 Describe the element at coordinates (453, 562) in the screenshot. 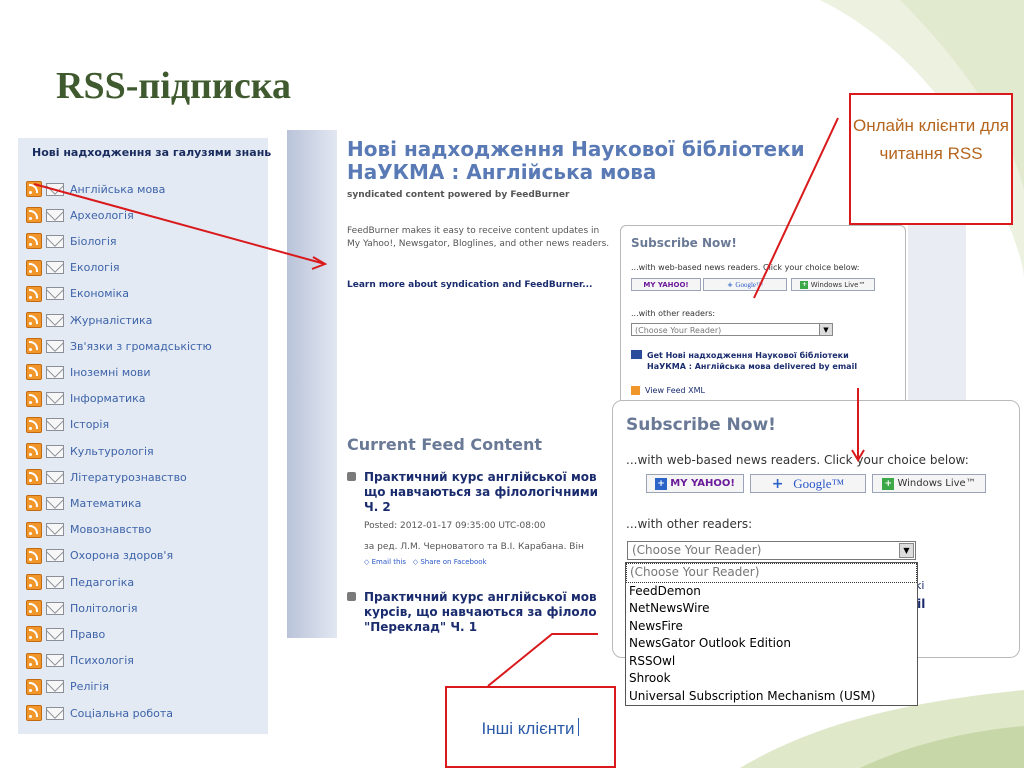

I see `share-facebook-link: Share on Facebook` at that location.